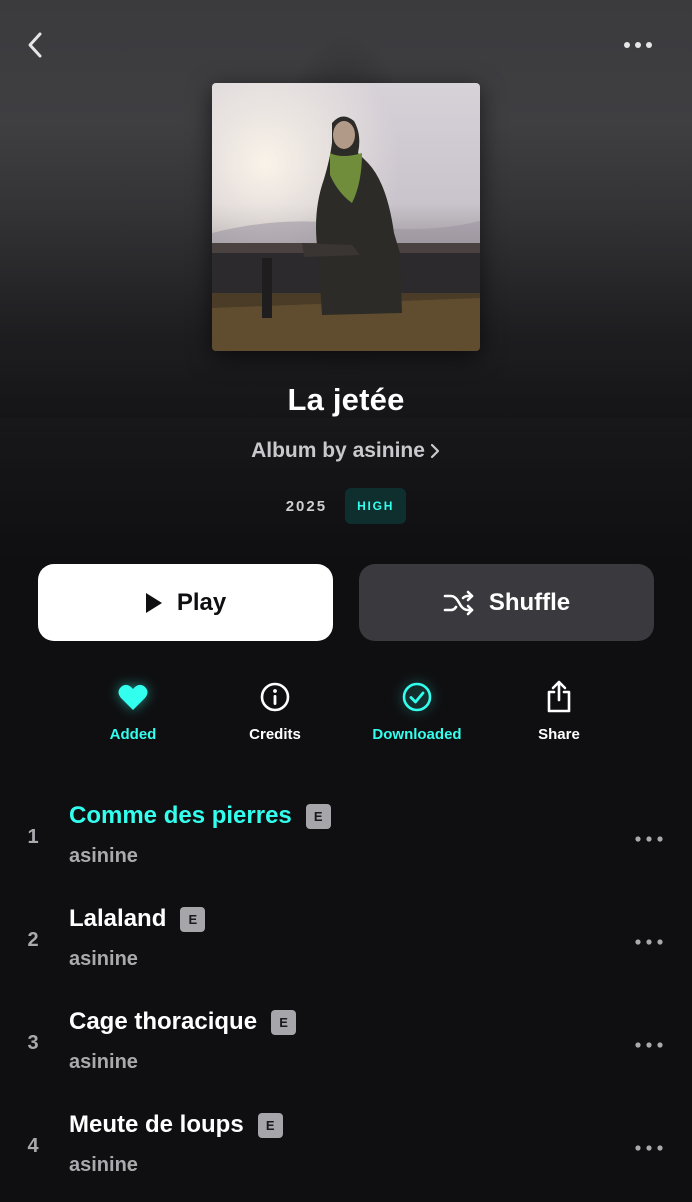 Image resolution: width=692 pixels, height=1202 pixels. I want to click on share-button: Share, so click(559, 710).